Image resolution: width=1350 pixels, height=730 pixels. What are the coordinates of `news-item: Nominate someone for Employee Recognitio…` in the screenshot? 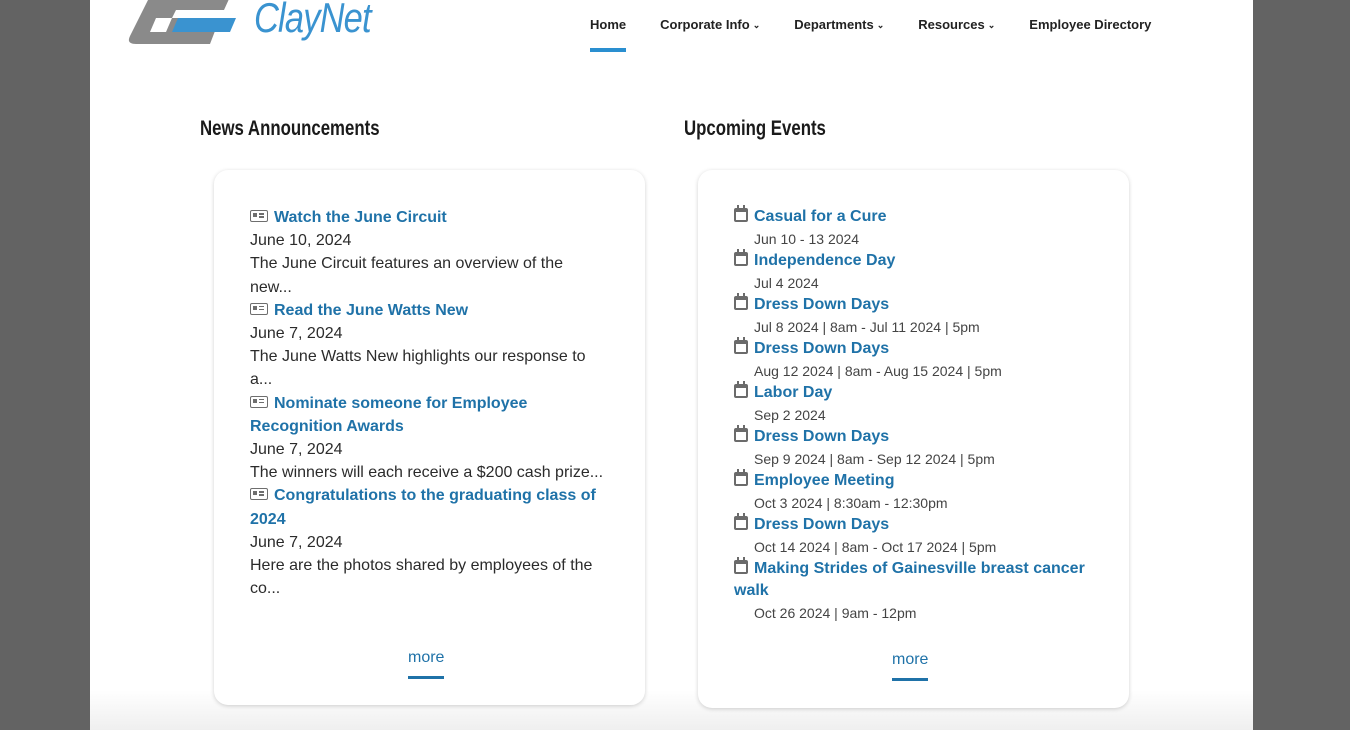 It's located at (429, 438).